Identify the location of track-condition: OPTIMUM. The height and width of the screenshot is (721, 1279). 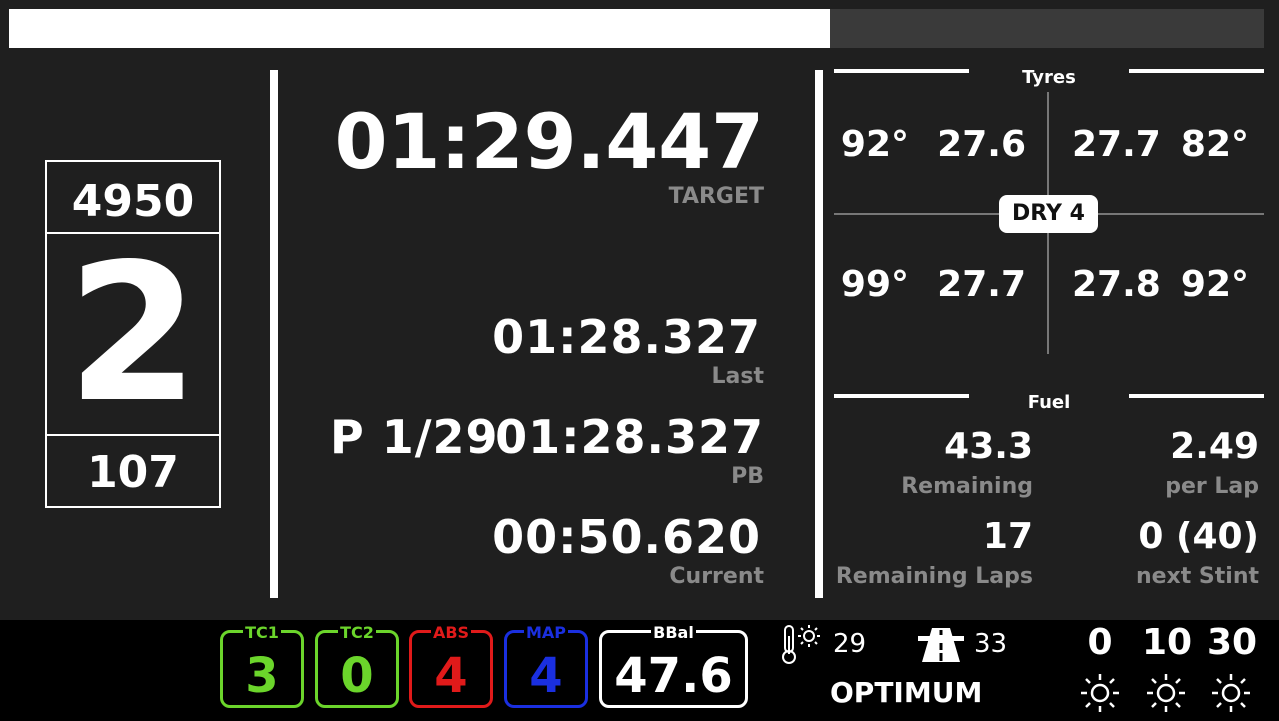
(906, 692).